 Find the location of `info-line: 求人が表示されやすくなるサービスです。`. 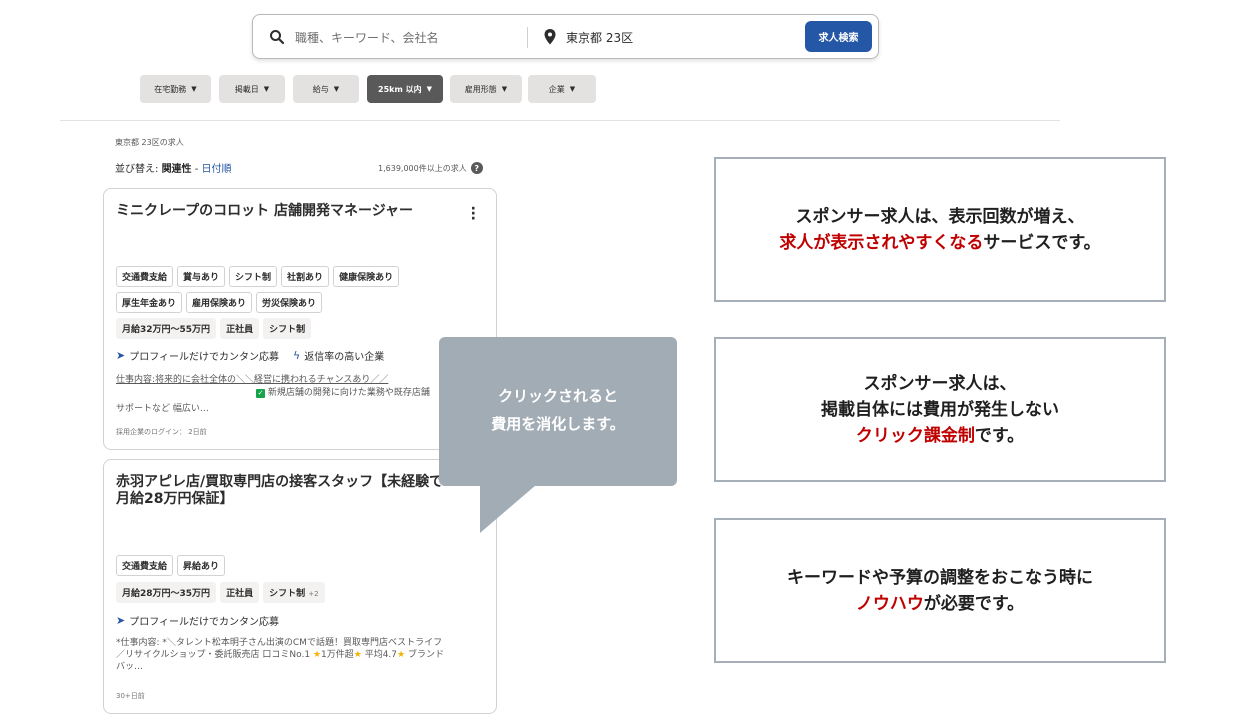

info-line: 求人が表示されやすくなるサービスです。 is located at coordinates (939, 243).